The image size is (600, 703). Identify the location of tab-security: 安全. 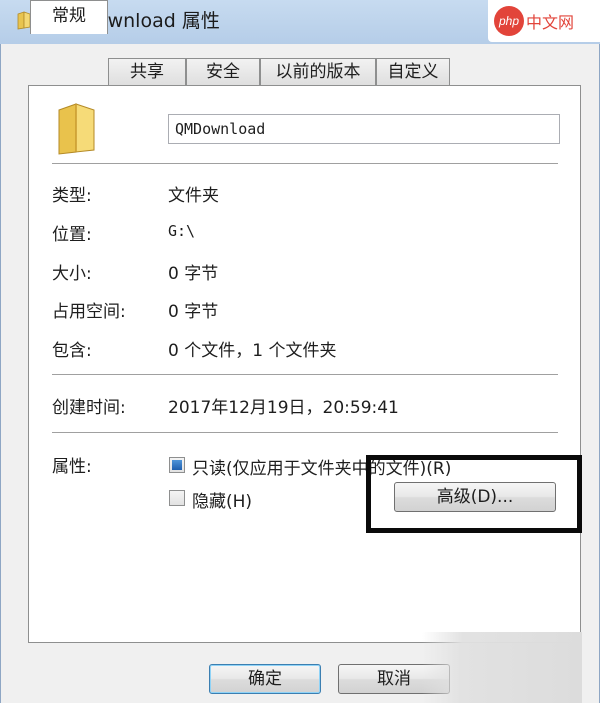
(223, 72).